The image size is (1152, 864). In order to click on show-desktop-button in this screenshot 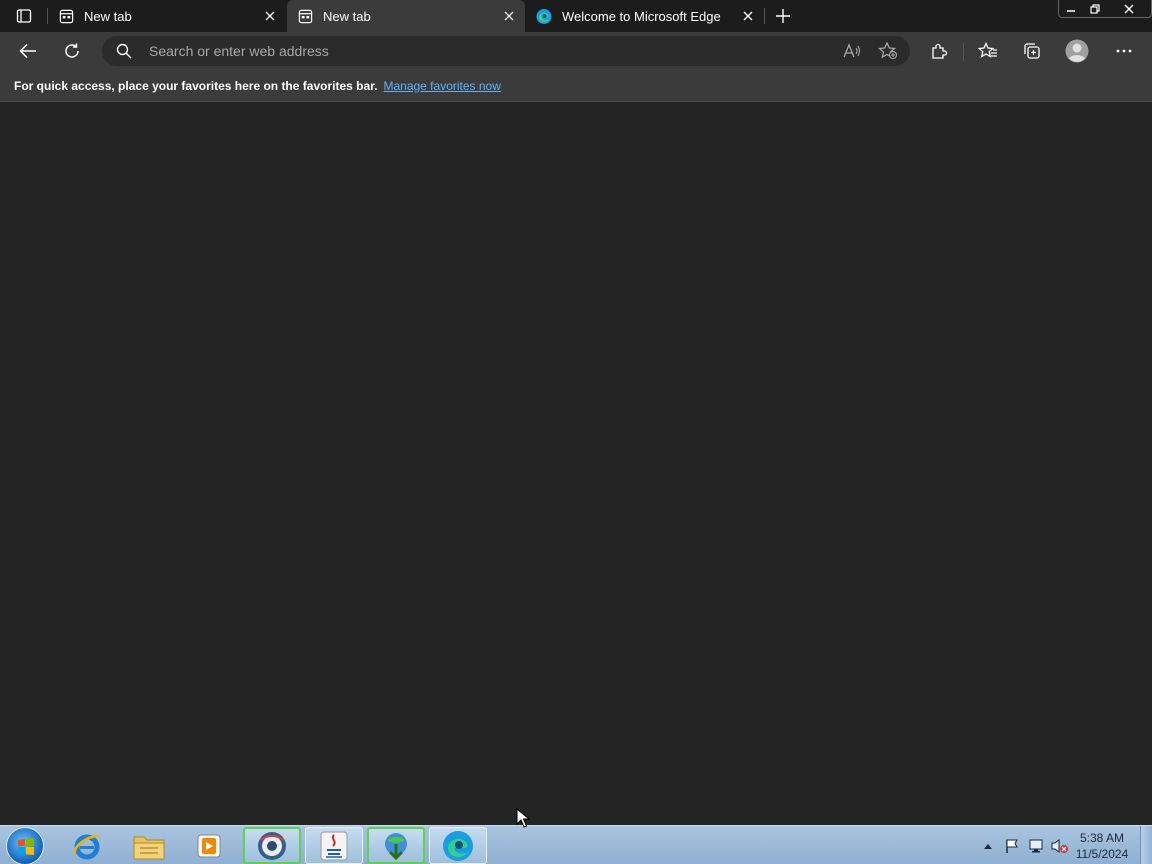, I will do `click(1146, 845)`.